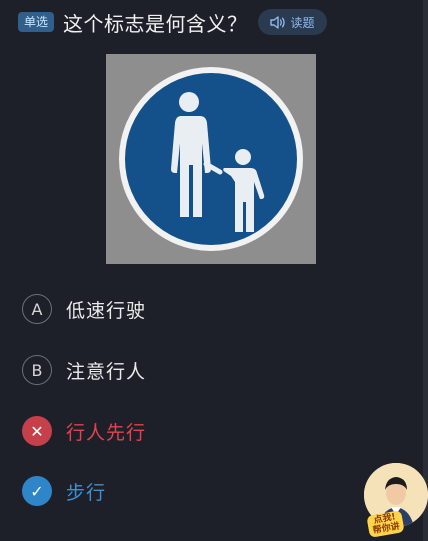 This screenshot has height=541, width=428. Describe the element at coordinates (37, 491) in the screenshot. I see `check-mark-icon: ✓` at that location.